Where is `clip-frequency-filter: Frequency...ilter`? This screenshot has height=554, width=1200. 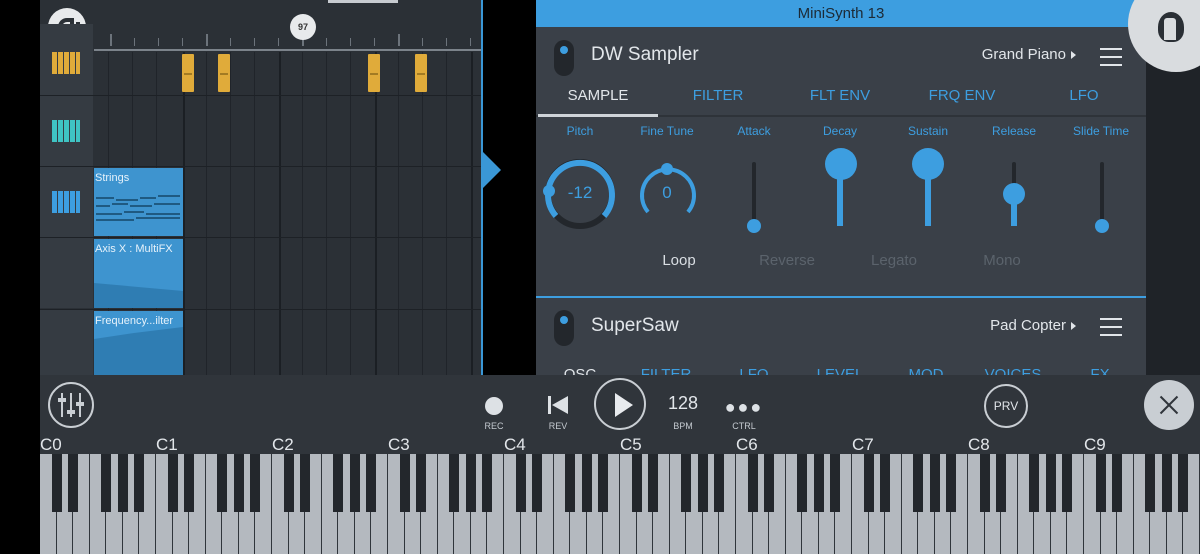 clip-frequency-filter: Frequency...ilter is located at coordinates (138, 343).